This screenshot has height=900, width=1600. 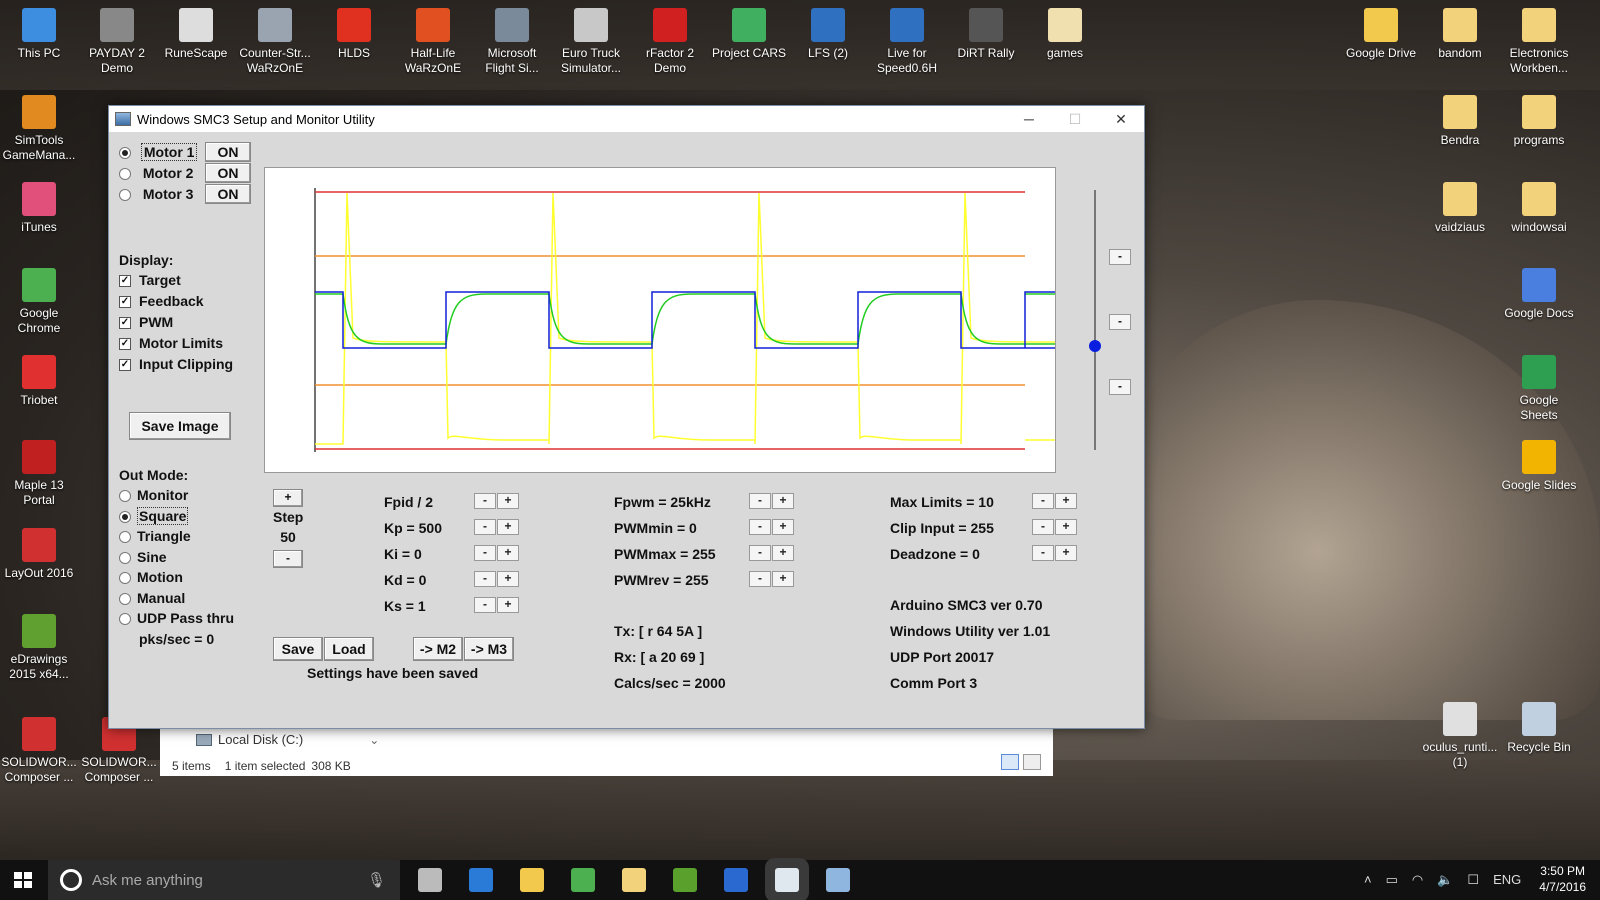 What do you see at coordinates (176, 579) in the screenshot?
I see `mode-option: Motion` at bounding box center [176, 579].